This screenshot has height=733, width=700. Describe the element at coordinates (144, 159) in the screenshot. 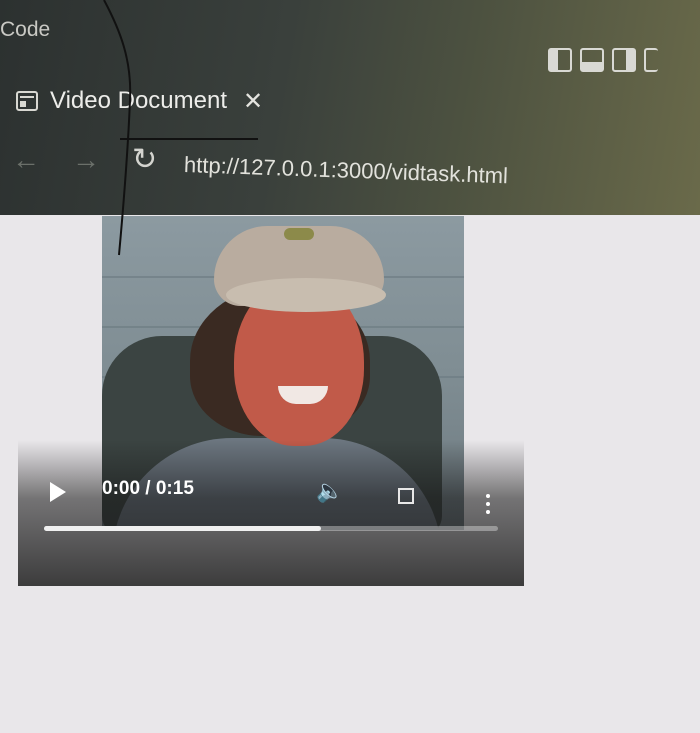

I see `reload-icon: ↻` at that location.